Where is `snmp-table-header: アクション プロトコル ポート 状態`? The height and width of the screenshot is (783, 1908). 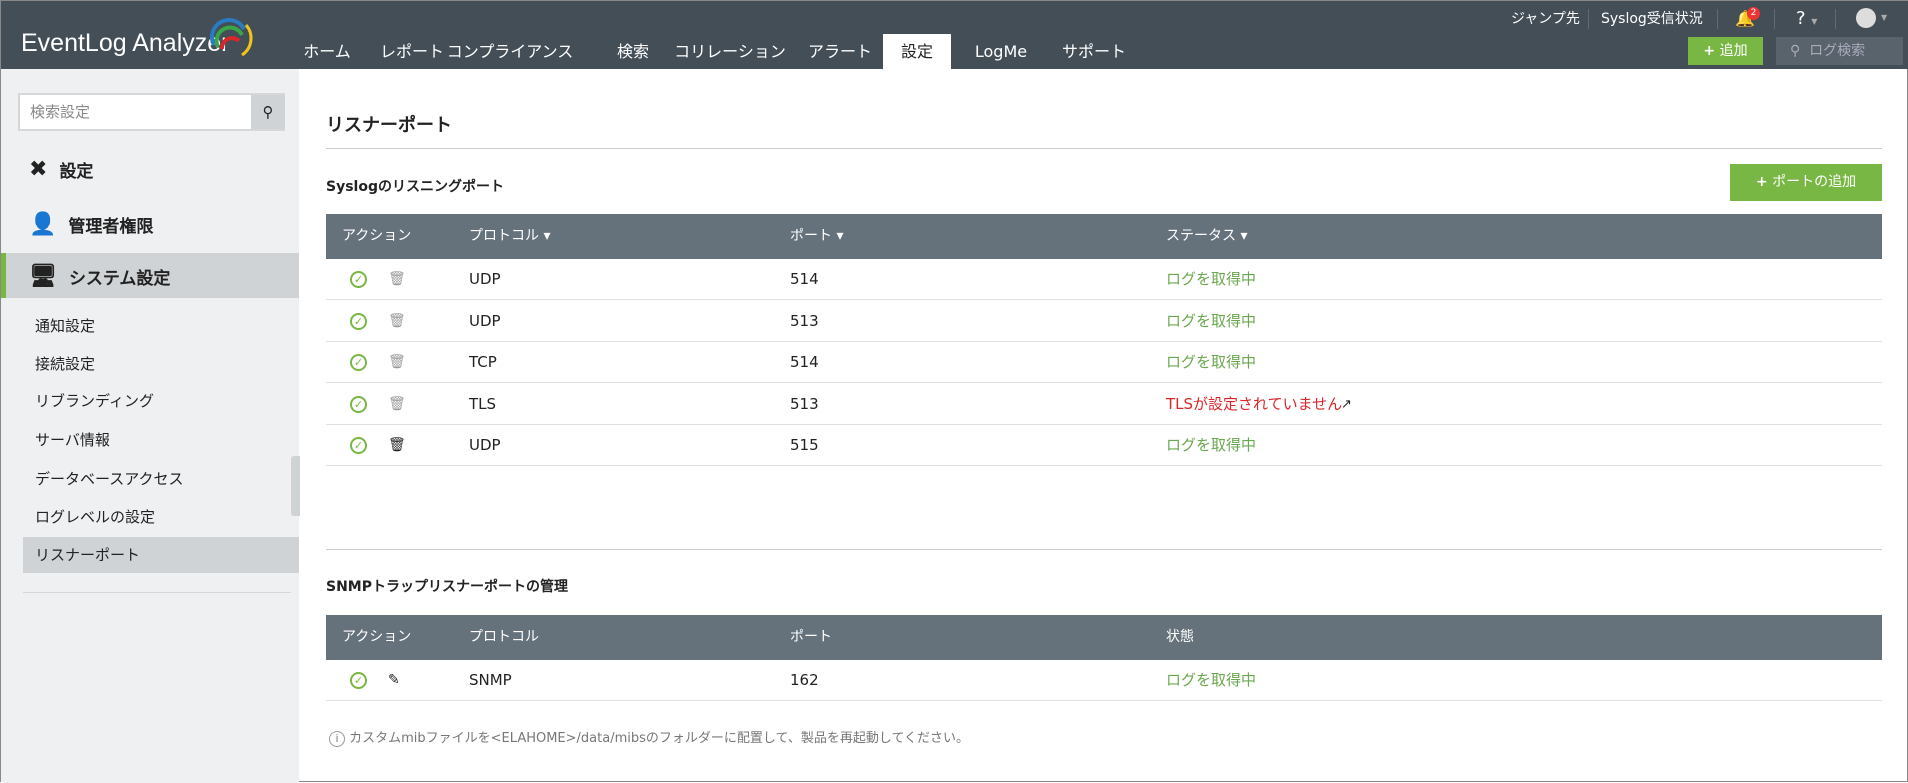
snmp-table-header: アクション プロトコル ポート 状態 is located at coordinates (1104, 637).